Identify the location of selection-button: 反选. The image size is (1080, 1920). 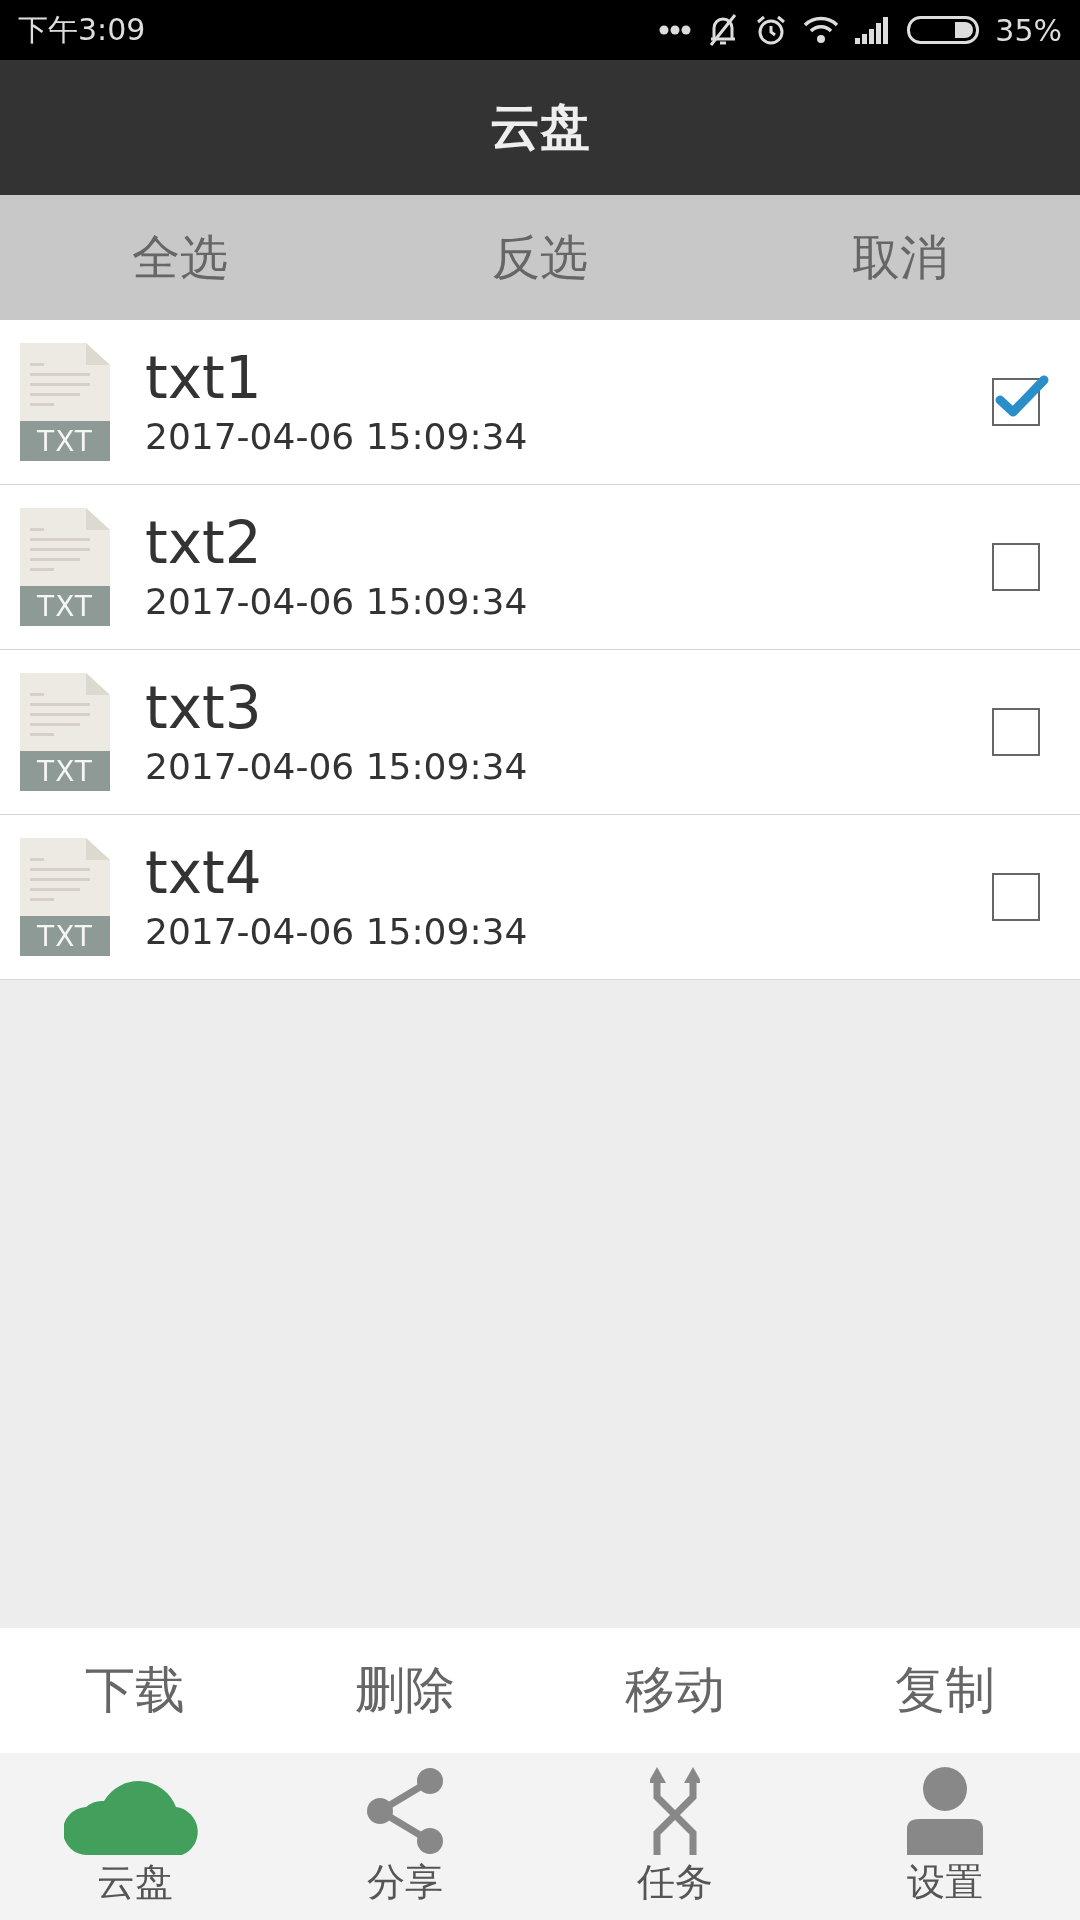
(540, 257).